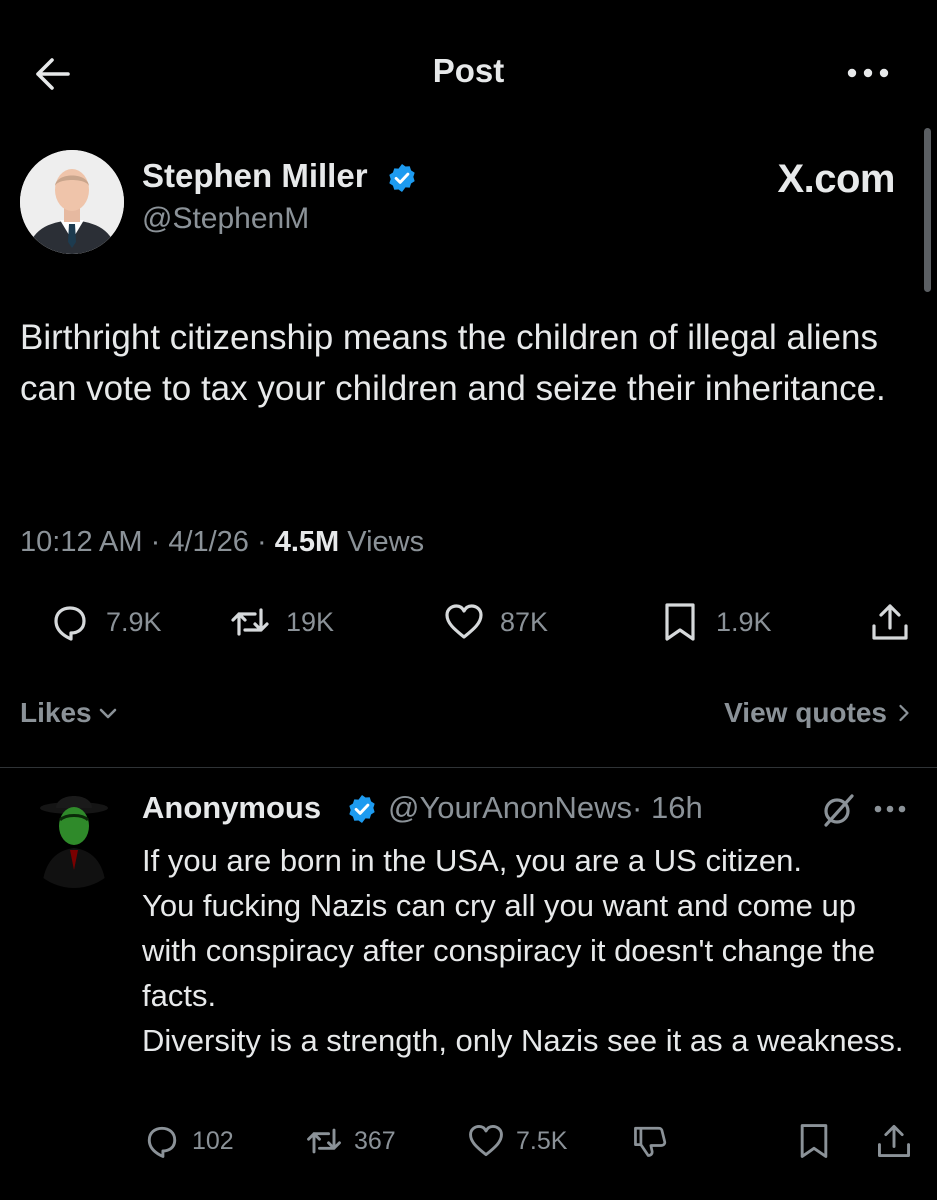 The image size is (937, 1200). Describe the element at coordinates (188, 1141) in the screenshot. I see `reply-reply-button: 102` at that location.